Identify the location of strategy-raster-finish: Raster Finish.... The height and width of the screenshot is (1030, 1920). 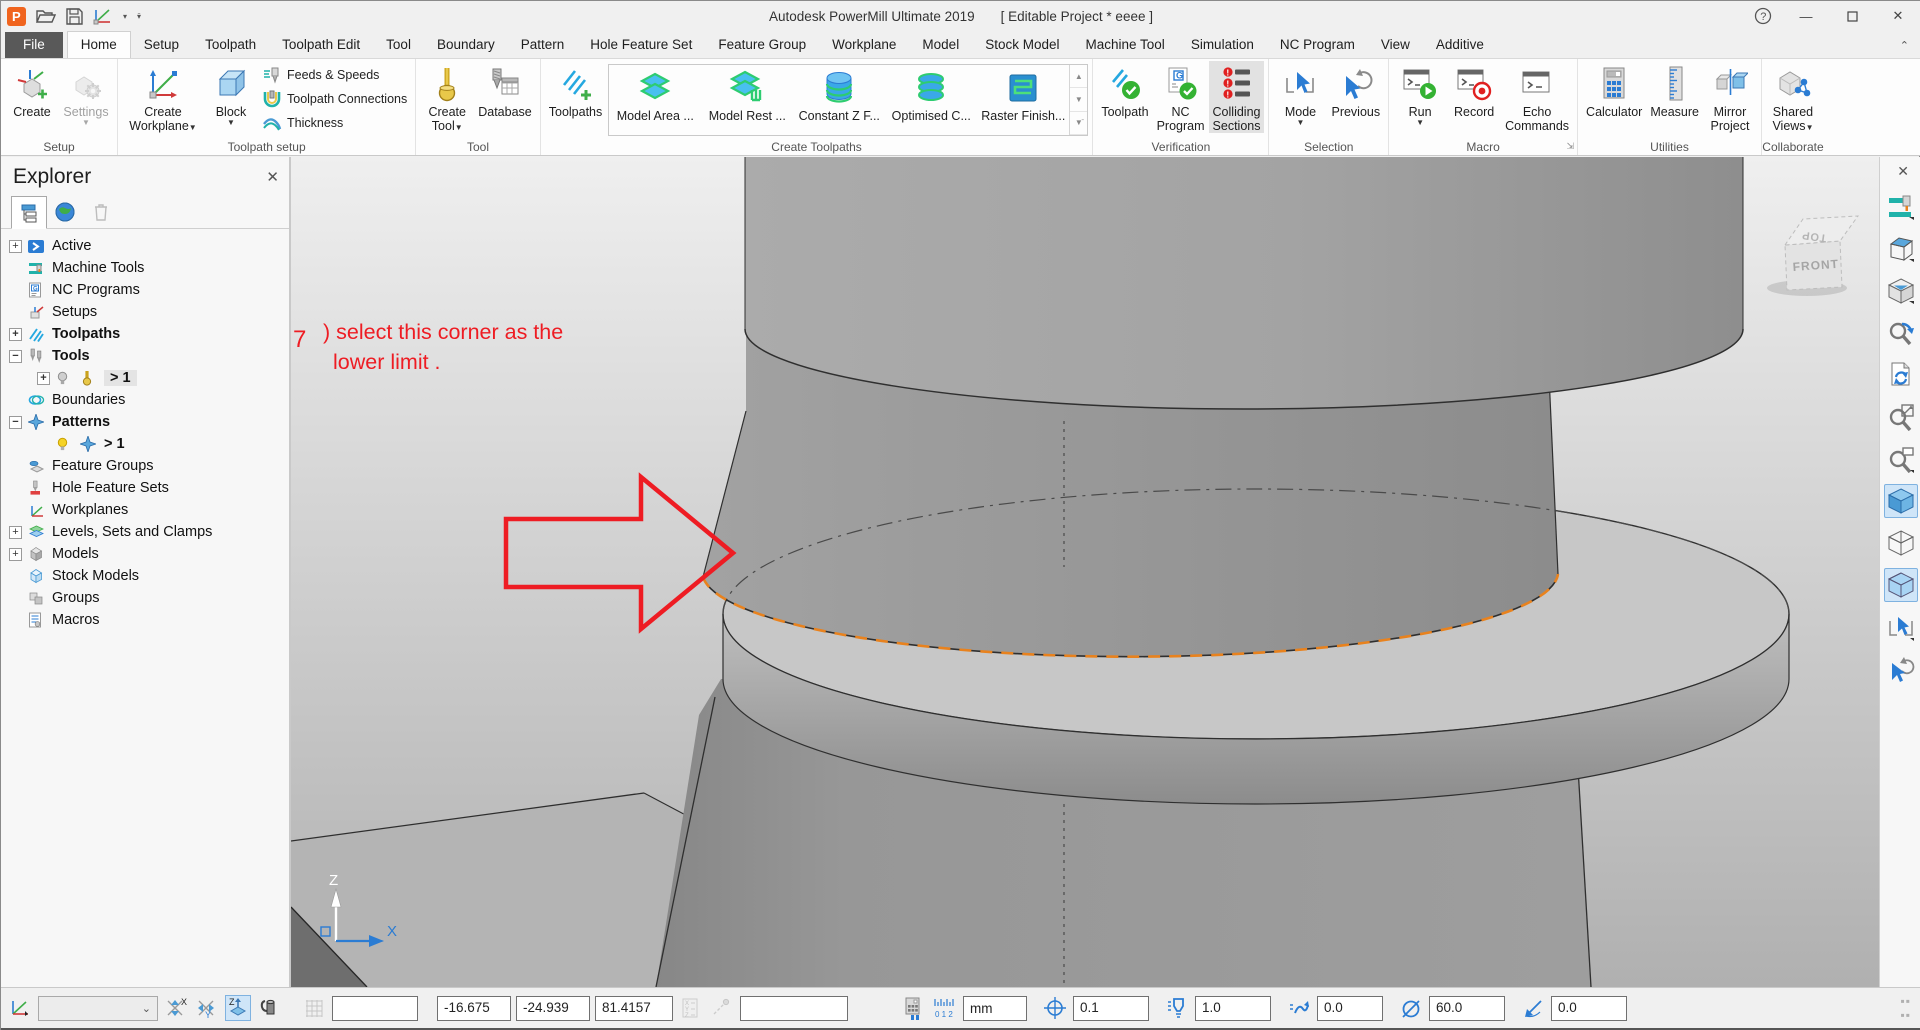
(1023, 100).